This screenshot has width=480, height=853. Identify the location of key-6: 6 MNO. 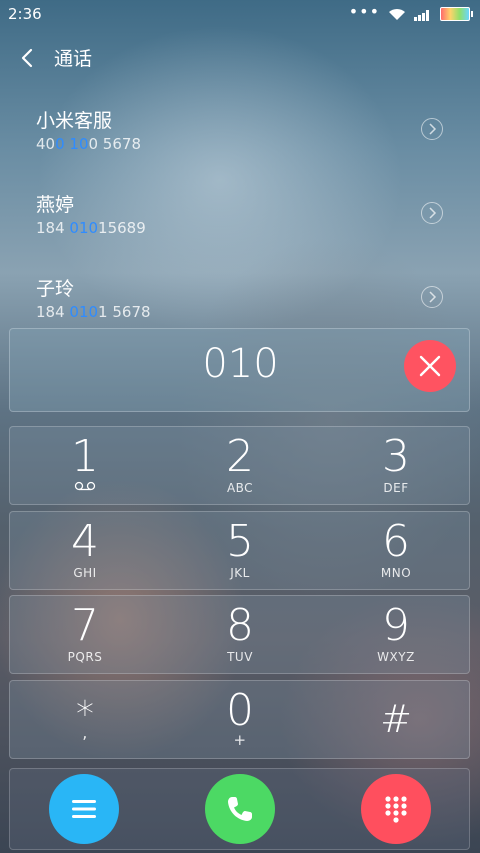
(396, 551).